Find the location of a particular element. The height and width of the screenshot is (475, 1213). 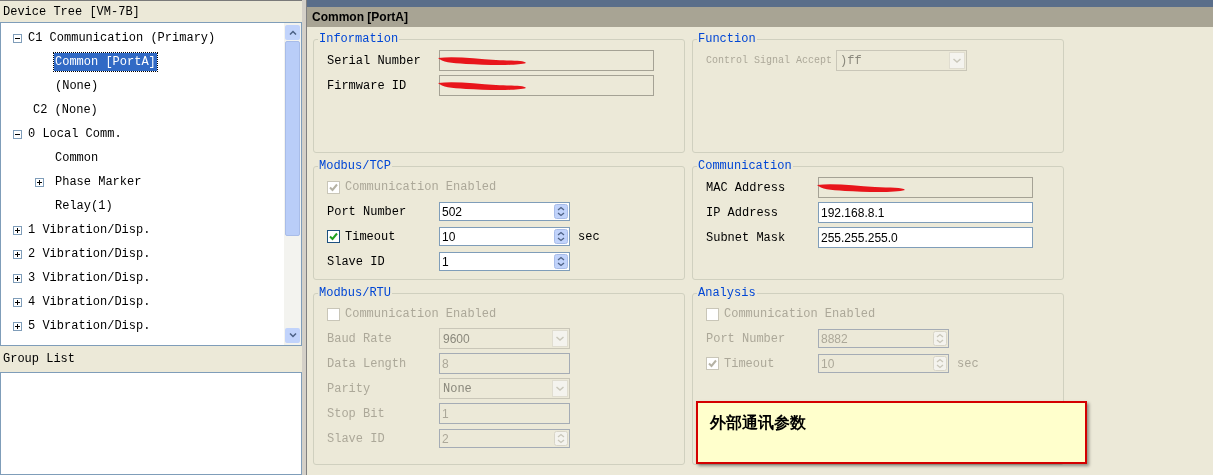

spin-field: 1 is located at coordinates (504, 261).